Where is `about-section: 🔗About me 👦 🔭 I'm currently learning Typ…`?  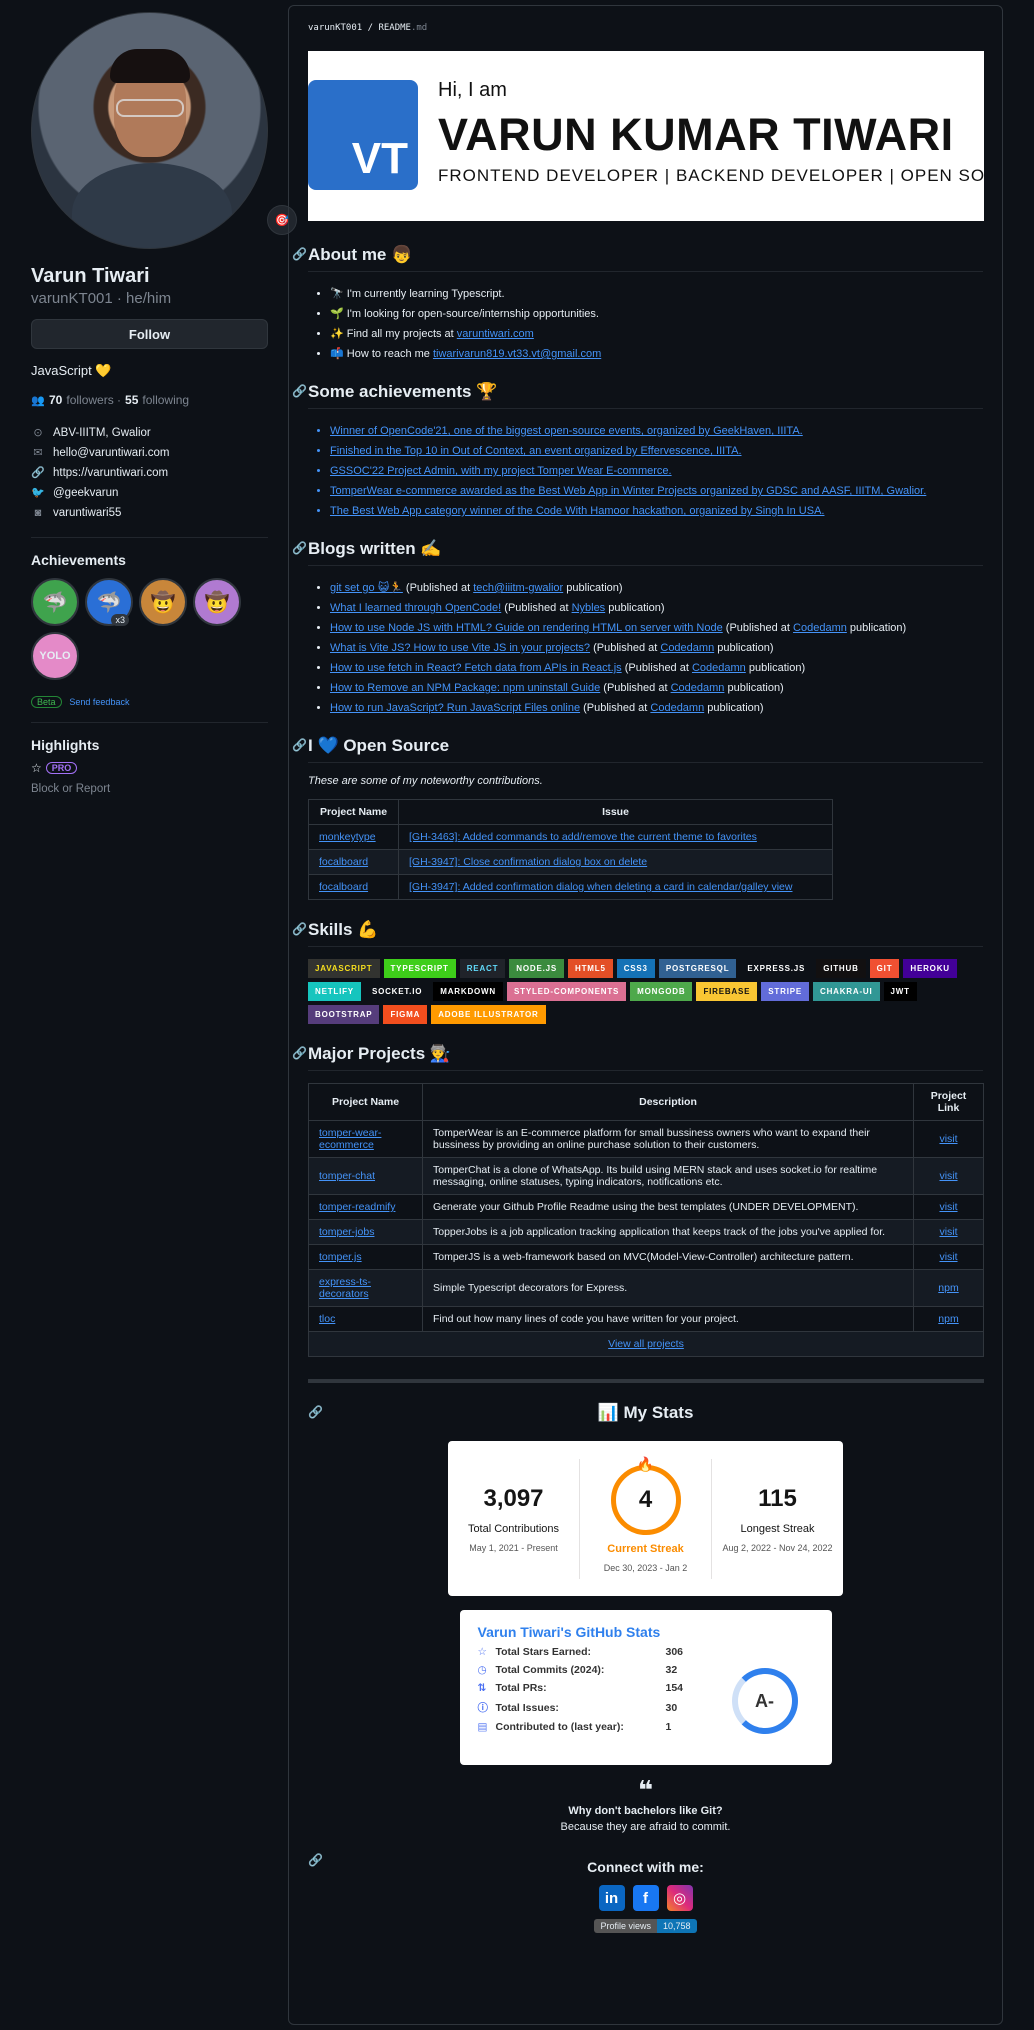 about-section: 🔗About me 👦 🔭 I'm currently learning Typ… is located at coordinates (637, 304).